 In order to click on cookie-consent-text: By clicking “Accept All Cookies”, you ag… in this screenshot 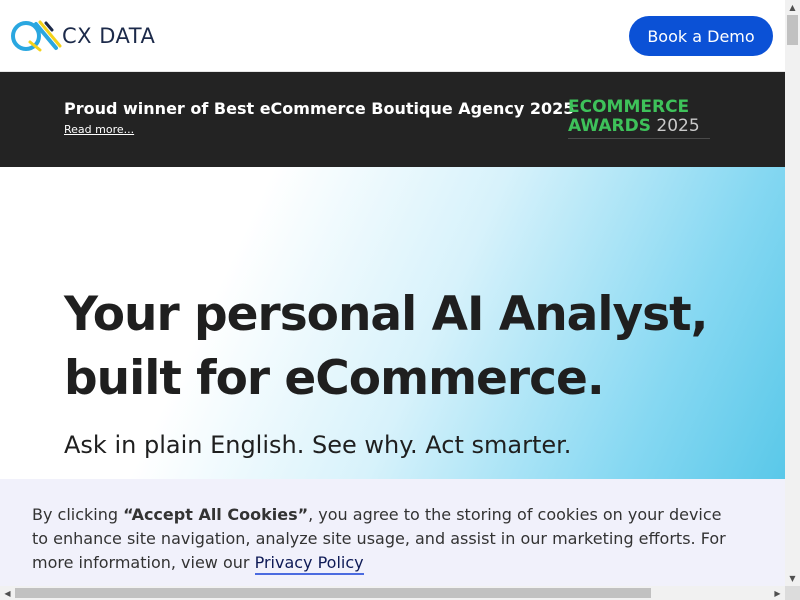, I will do `click(382, 539)`.